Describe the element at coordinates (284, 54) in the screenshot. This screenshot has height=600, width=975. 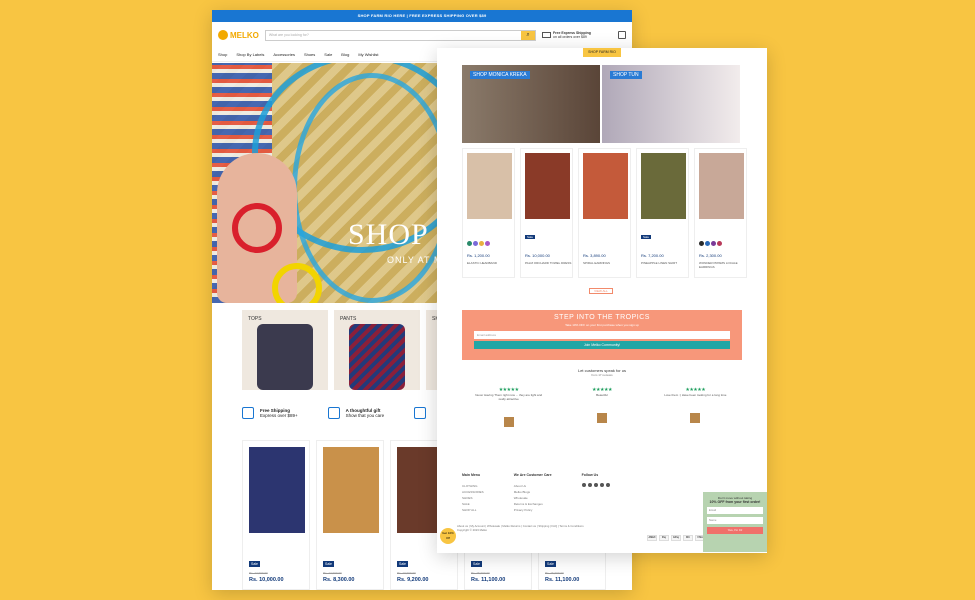
I see `nav-item-accessories: Accessories` at that location.